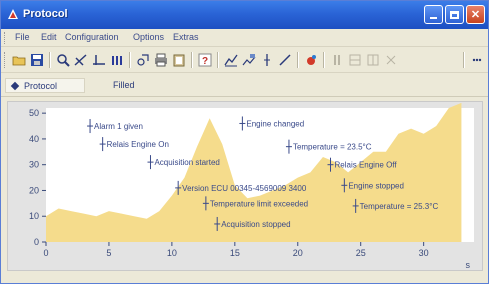 The height and width of the screenshot is (284, 489). I want to click on y-tick-label: 10, so click(34, 216).